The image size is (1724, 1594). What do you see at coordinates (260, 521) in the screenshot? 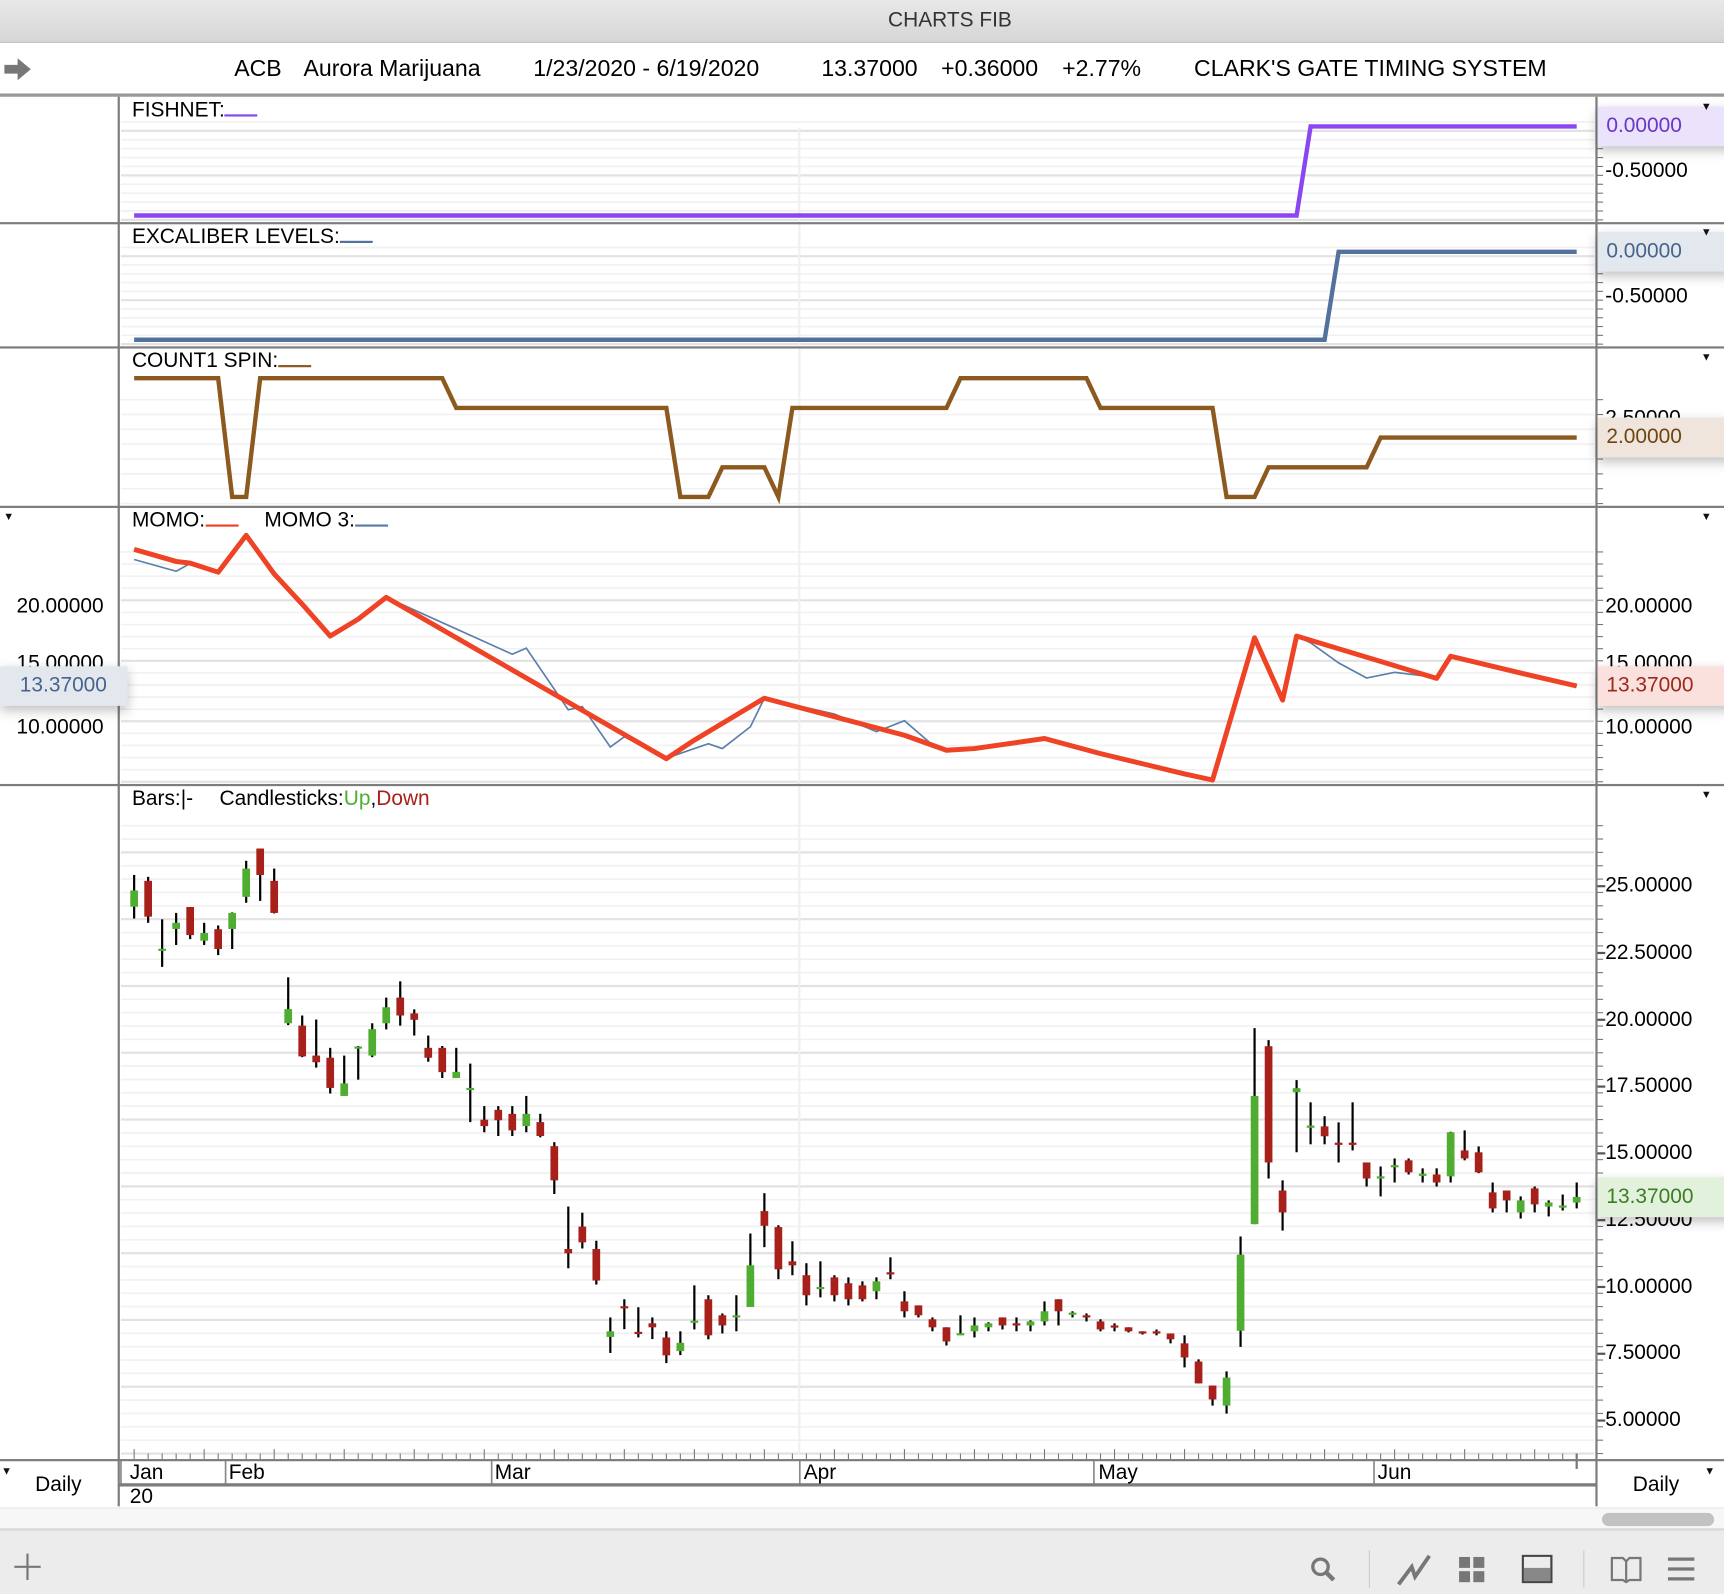
I see `momo-legend: MOMO: MOMO 3:` at bounding box center [260, 521].